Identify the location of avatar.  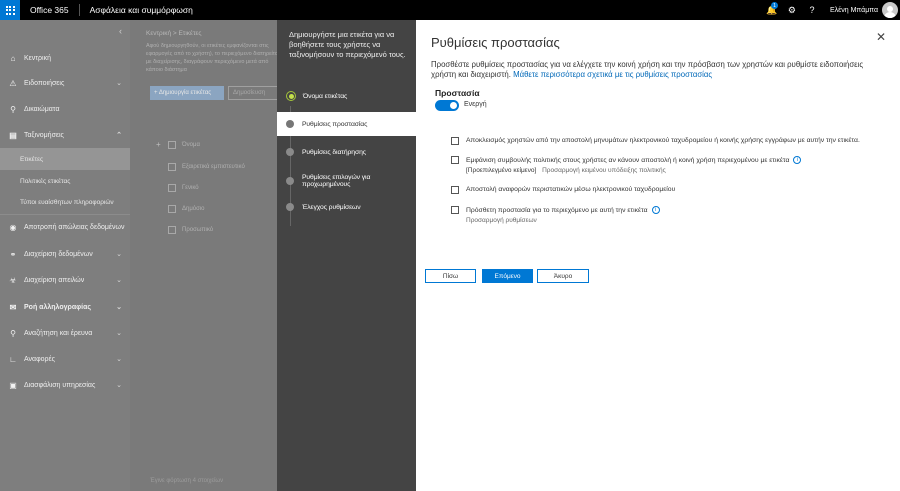
(890, 10).